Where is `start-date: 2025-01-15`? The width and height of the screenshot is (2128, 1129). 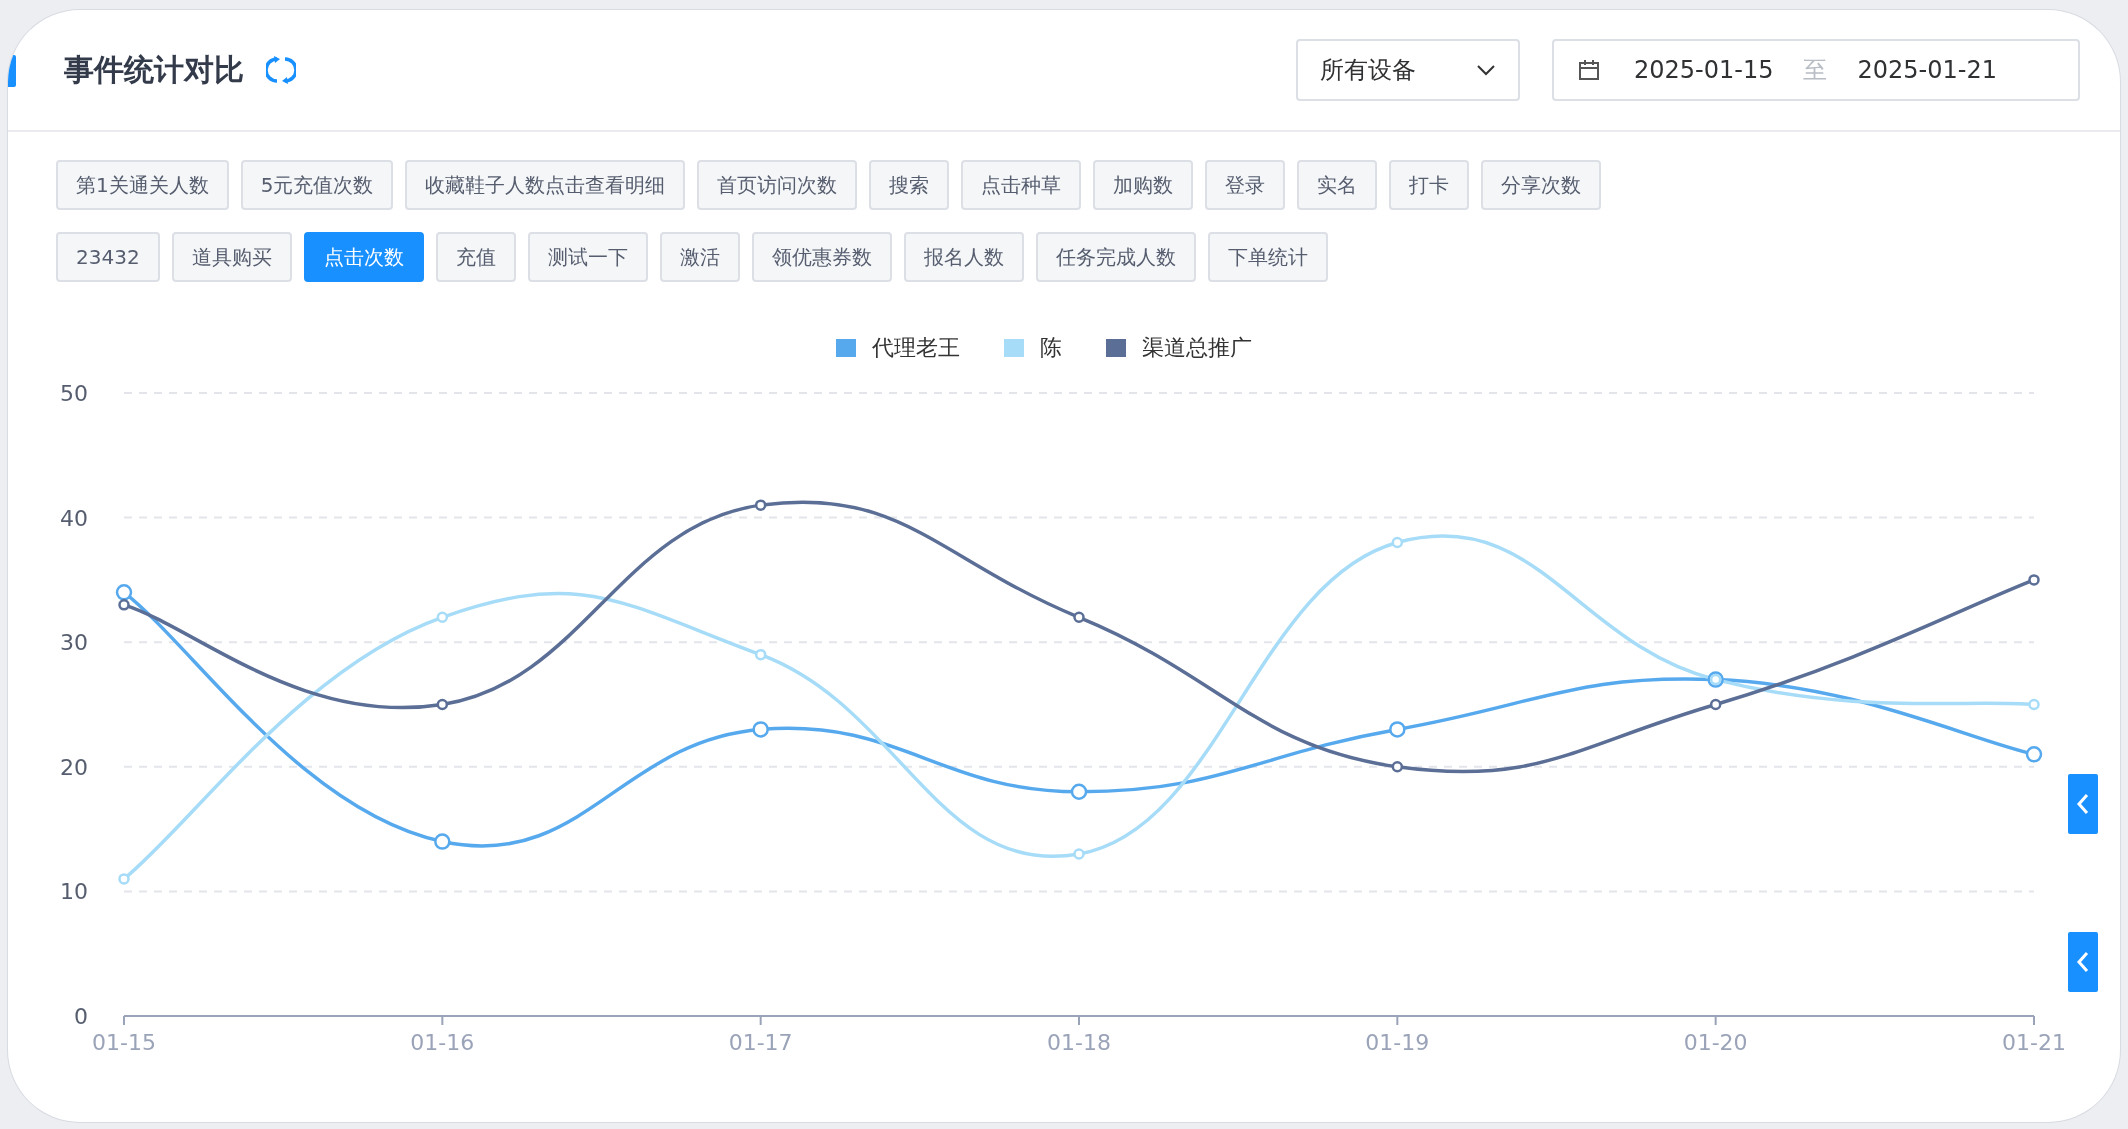 start-date: 2025-01-15 is located at coordinates (1704, 70).